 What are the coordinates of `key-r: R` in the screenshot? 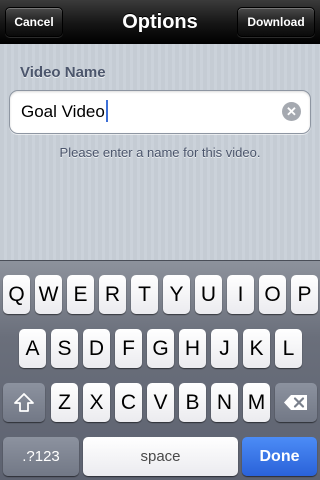 It's located at (112, 294).